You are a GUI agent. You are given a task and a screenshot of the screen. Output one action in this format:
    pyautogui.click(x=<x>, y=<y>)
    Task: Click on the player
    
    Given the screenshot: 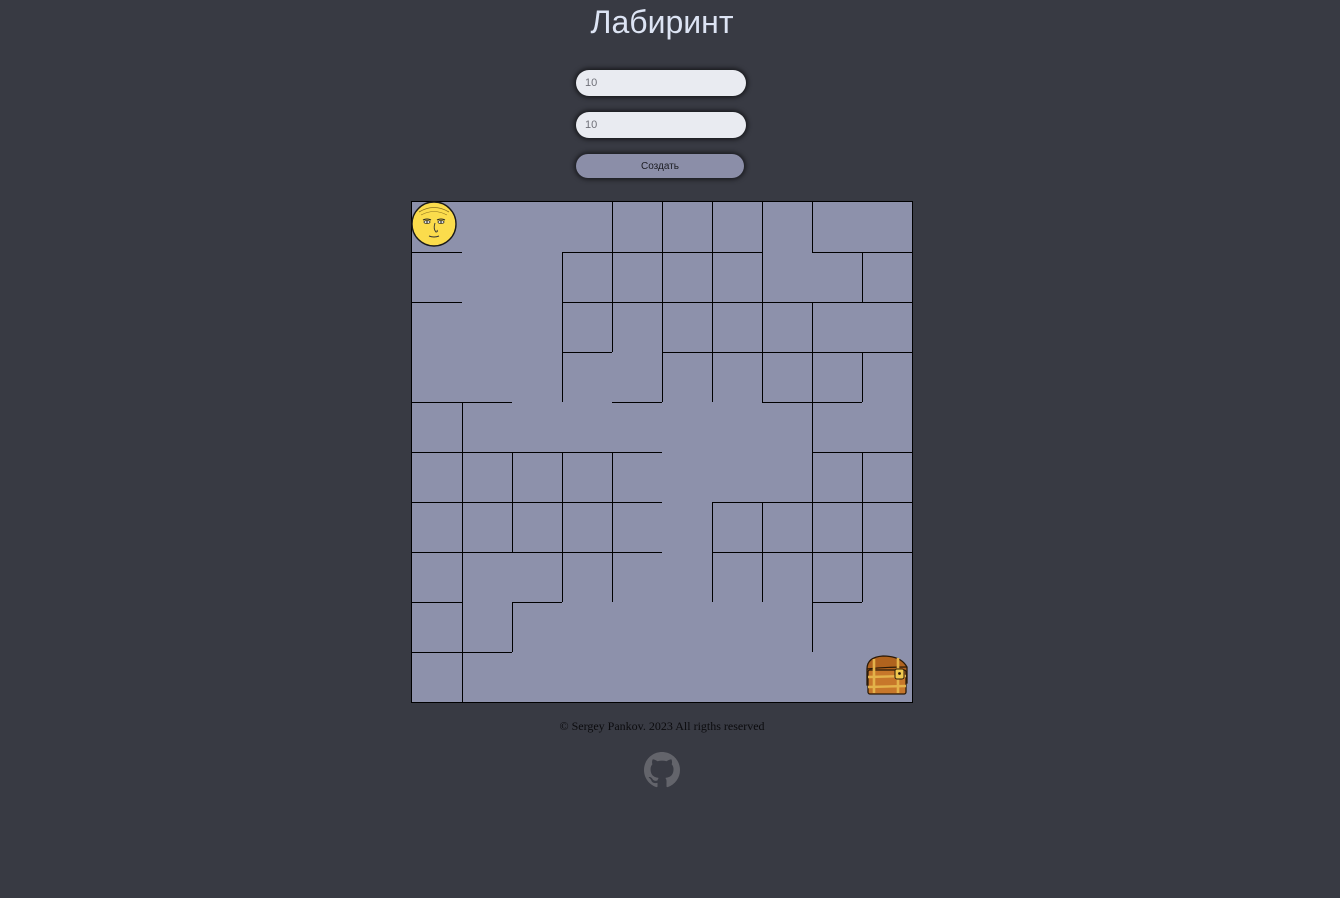 What is the action you would take?
    pyautogui.click(x=434, y=224)
    